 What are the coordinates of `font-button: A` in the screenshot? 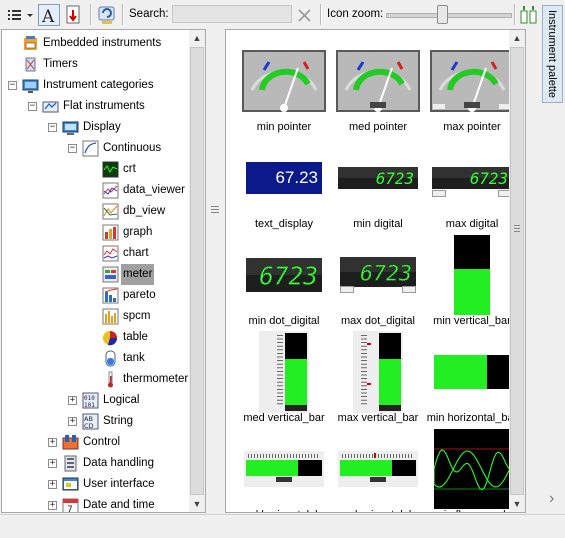 It's located at (49, 15).